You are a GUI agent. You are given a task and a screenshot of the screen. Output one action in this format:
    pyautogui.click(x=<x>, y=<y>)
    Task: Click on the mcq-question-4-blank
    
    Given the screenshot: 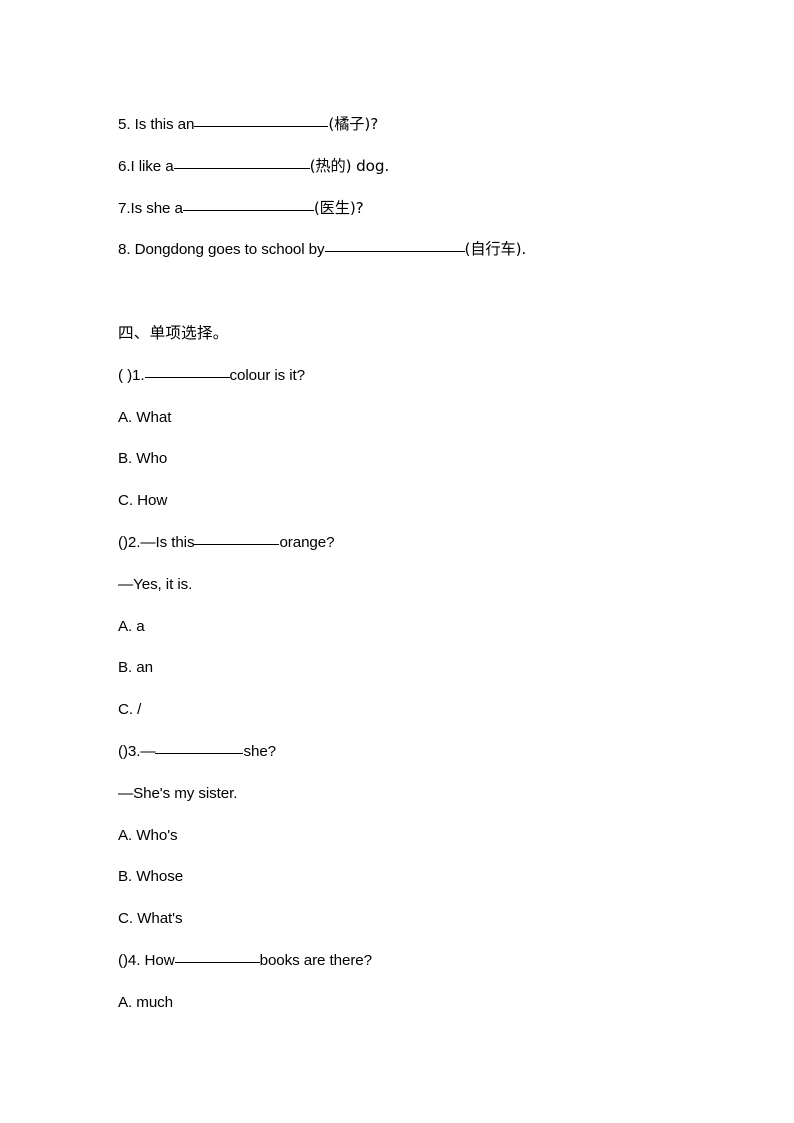 What is the action you would take?
    pyautogui.click(x=217, y=956)
    